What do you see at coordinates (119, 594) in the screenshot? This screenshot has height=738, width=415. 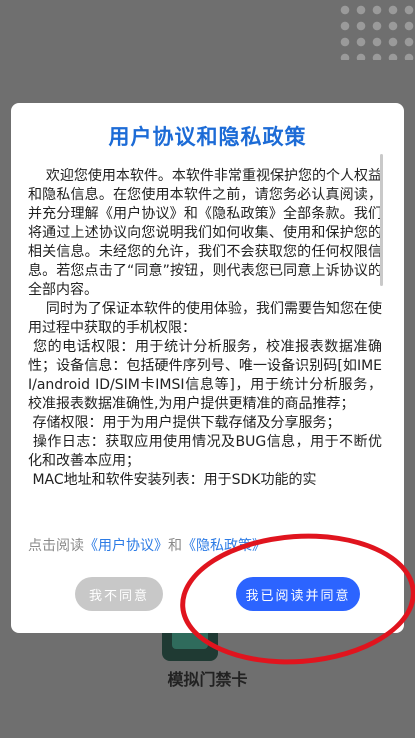 I see `disagree-button: 我不同意` at bounding box center [119, 594].